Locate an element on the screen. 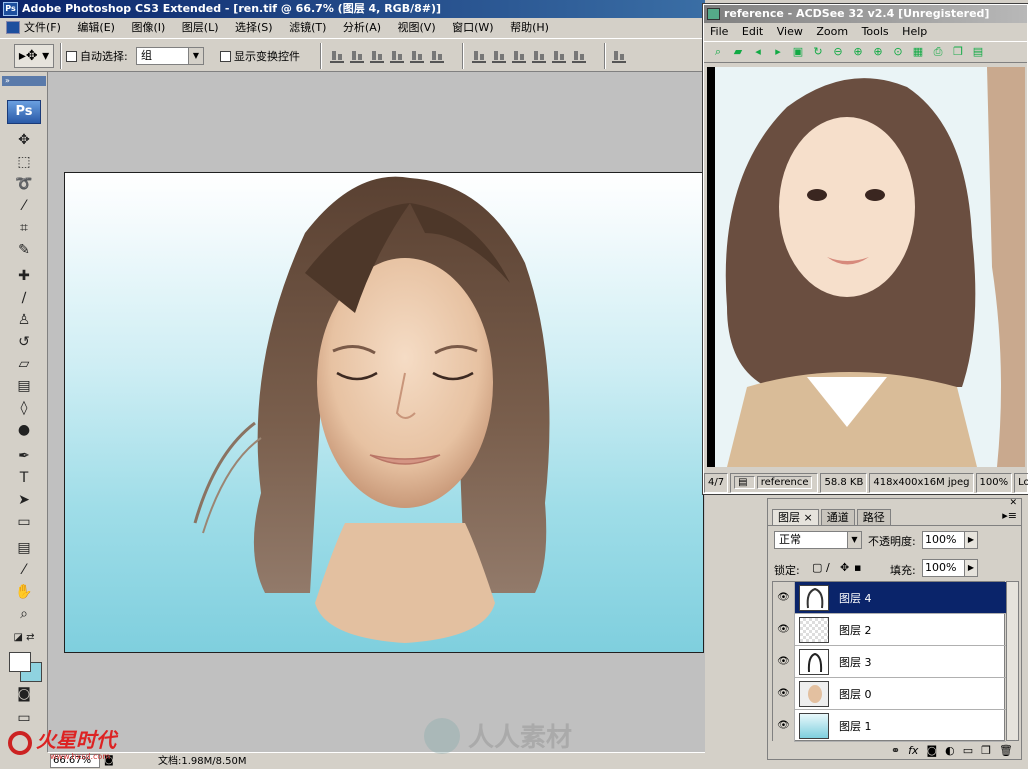  type-tool-icon: T is located at coordinates (24, 478).